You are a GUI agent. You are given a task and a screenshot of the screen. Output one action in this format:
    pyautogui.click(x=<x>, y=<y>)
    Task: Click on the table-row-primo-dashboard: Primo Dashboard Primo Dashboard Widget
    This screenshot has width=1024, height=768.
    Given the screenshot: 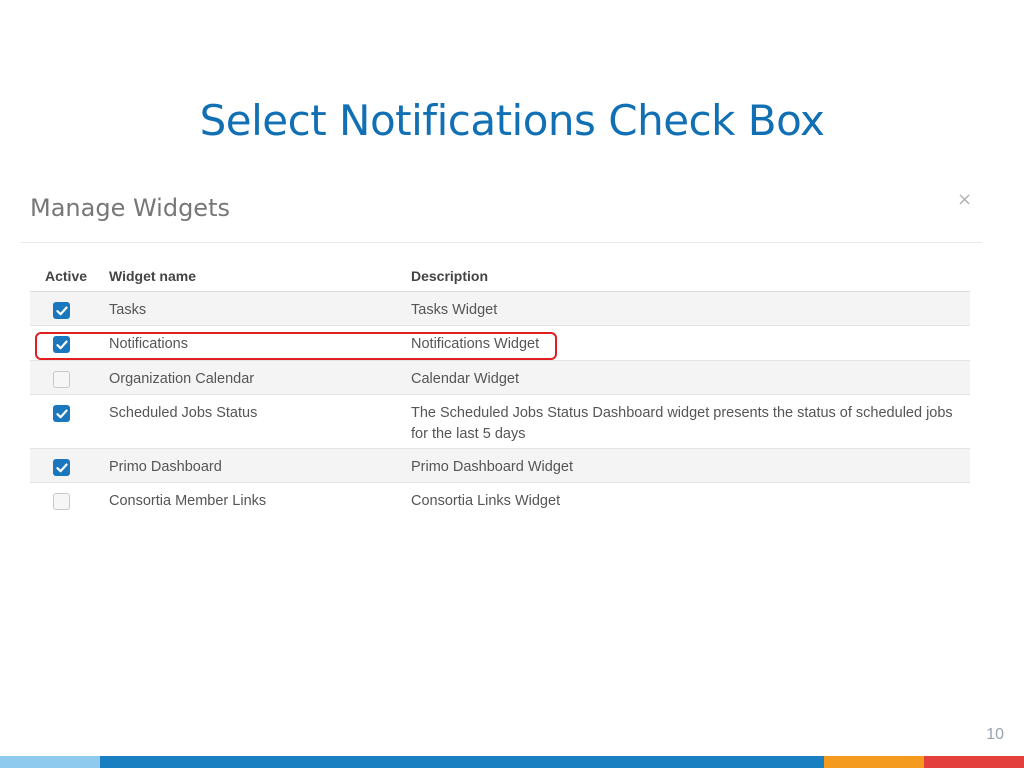 What is the action you would take?
    pyautogui.click(x=500, y=466)
    